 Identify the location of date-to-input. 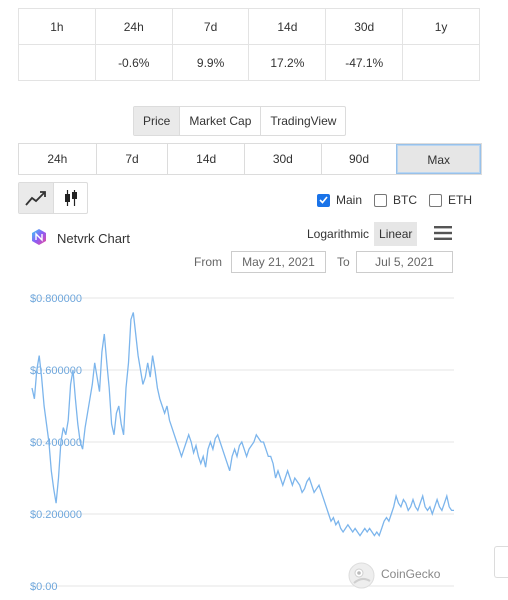
(404, 262).